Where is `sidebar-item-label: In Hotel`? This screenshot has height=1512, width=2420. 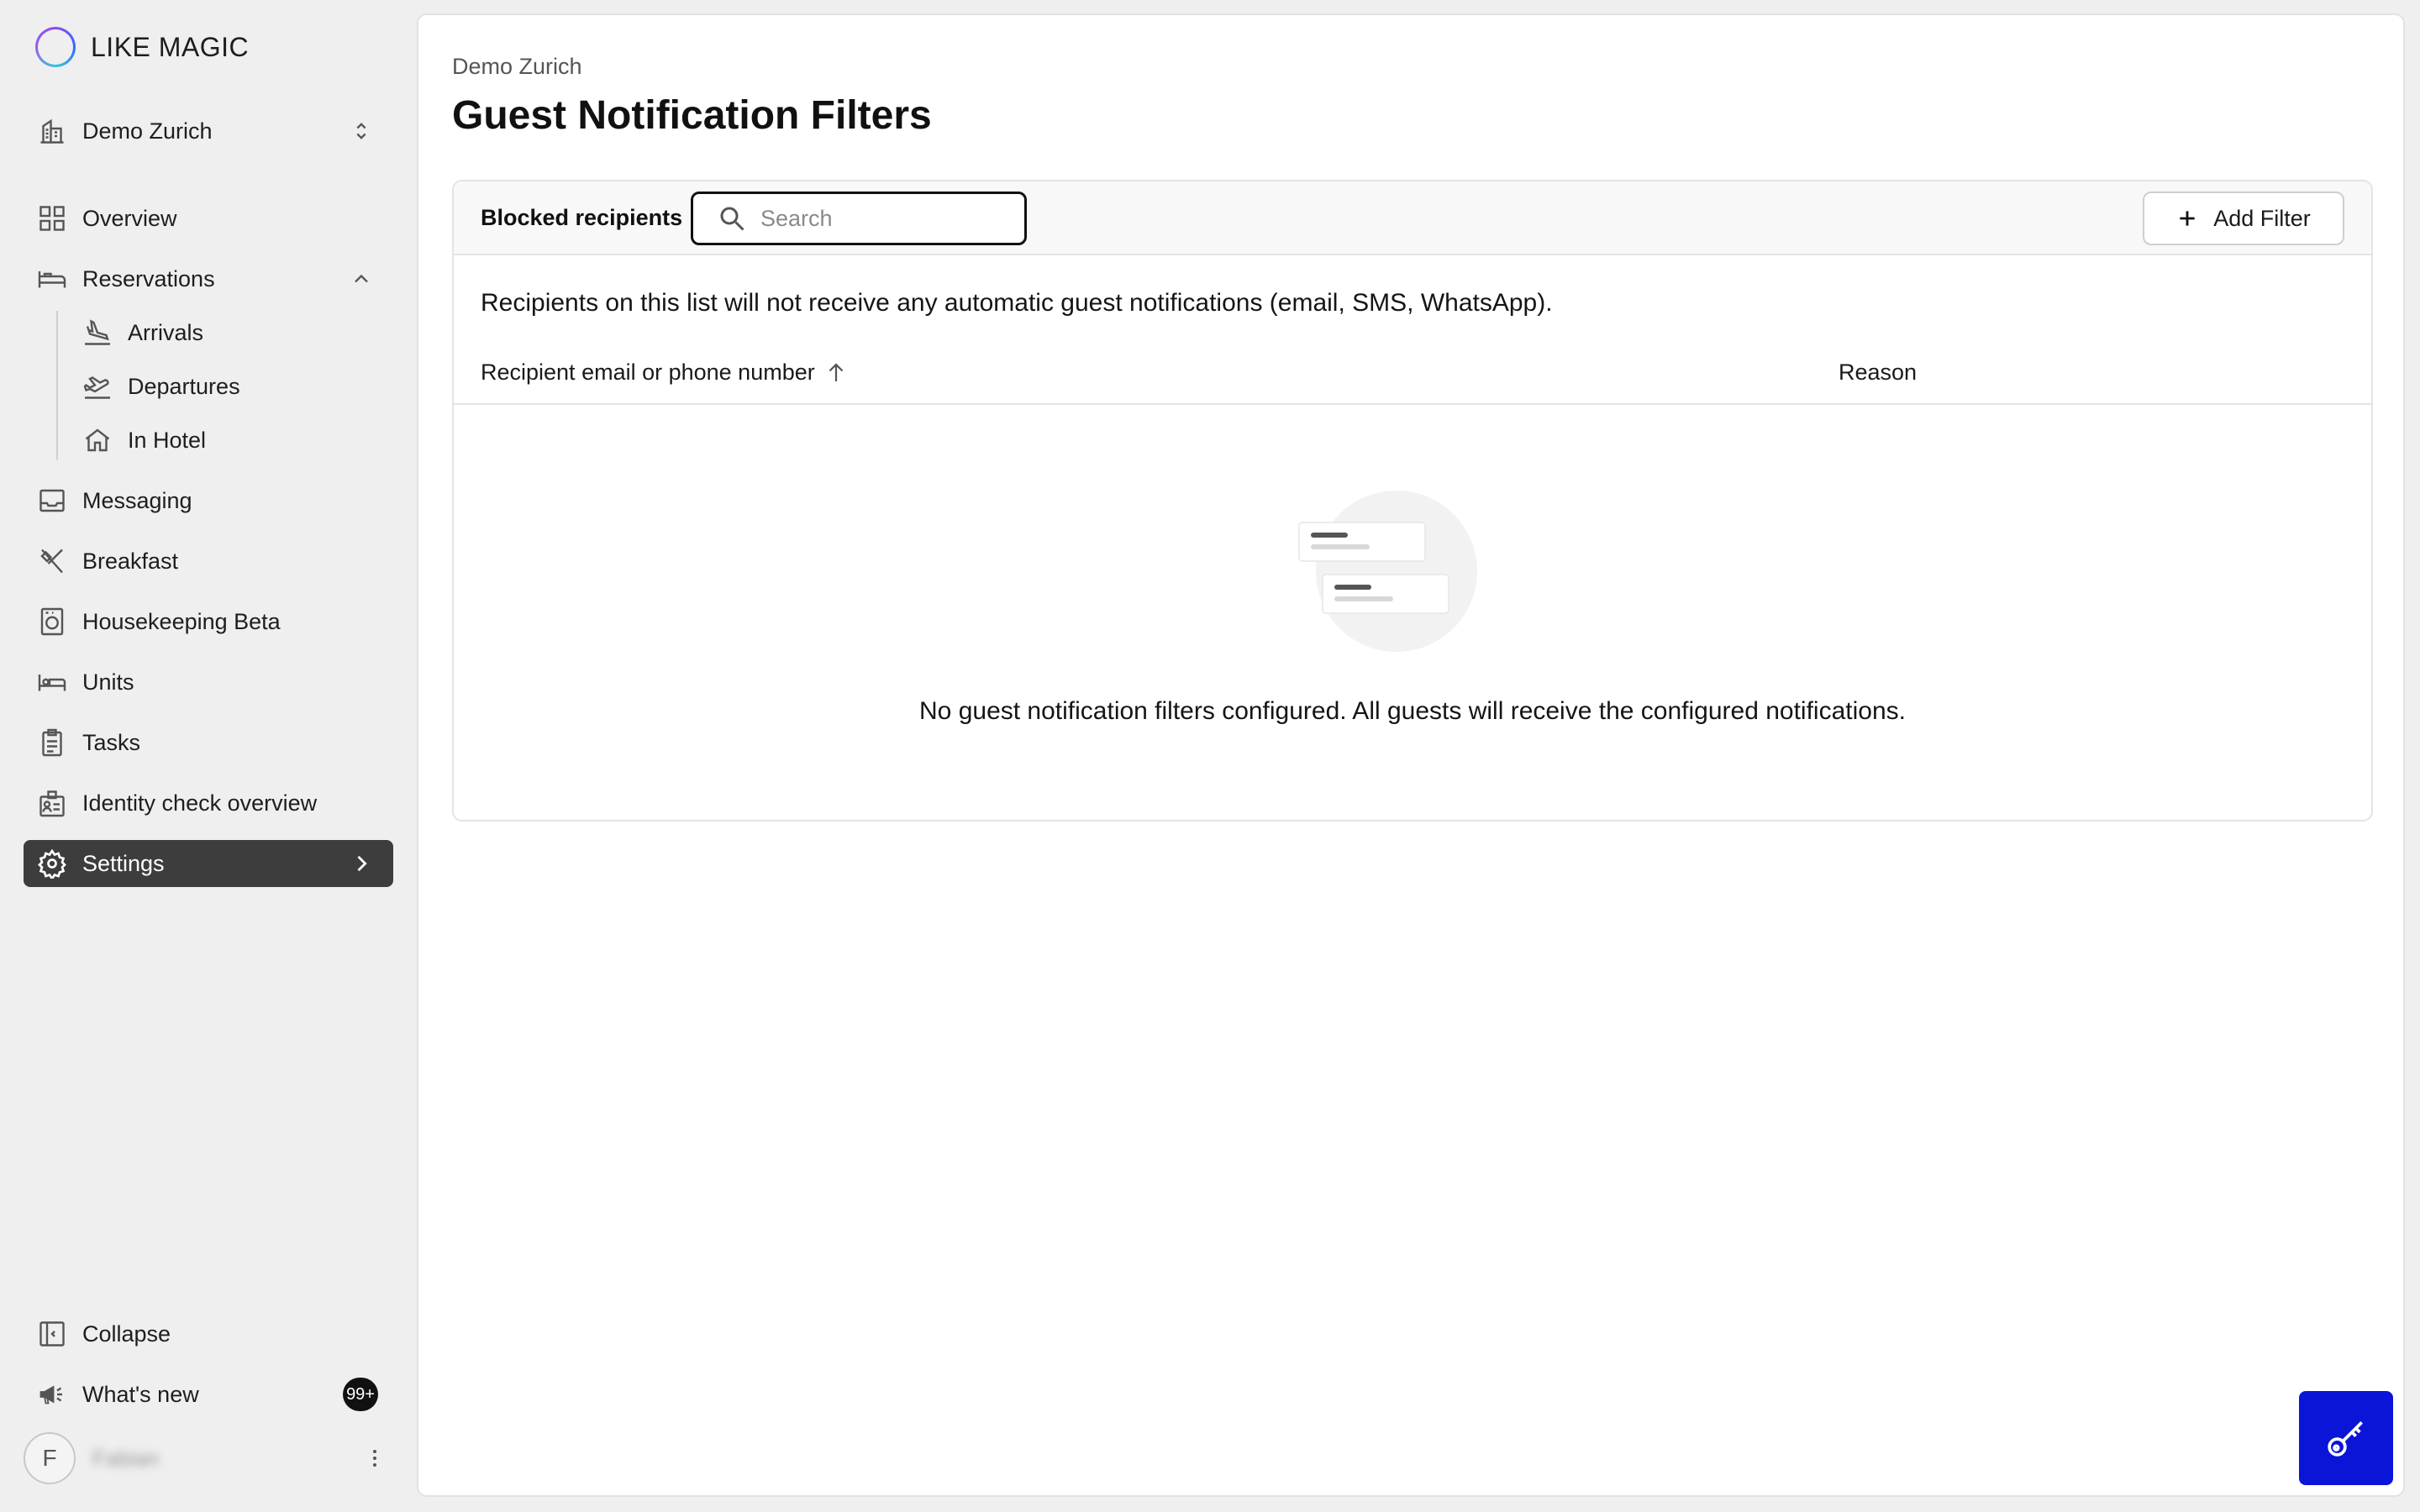 sidebar-item-label: In Hotel is located at coordinates (167, 440).